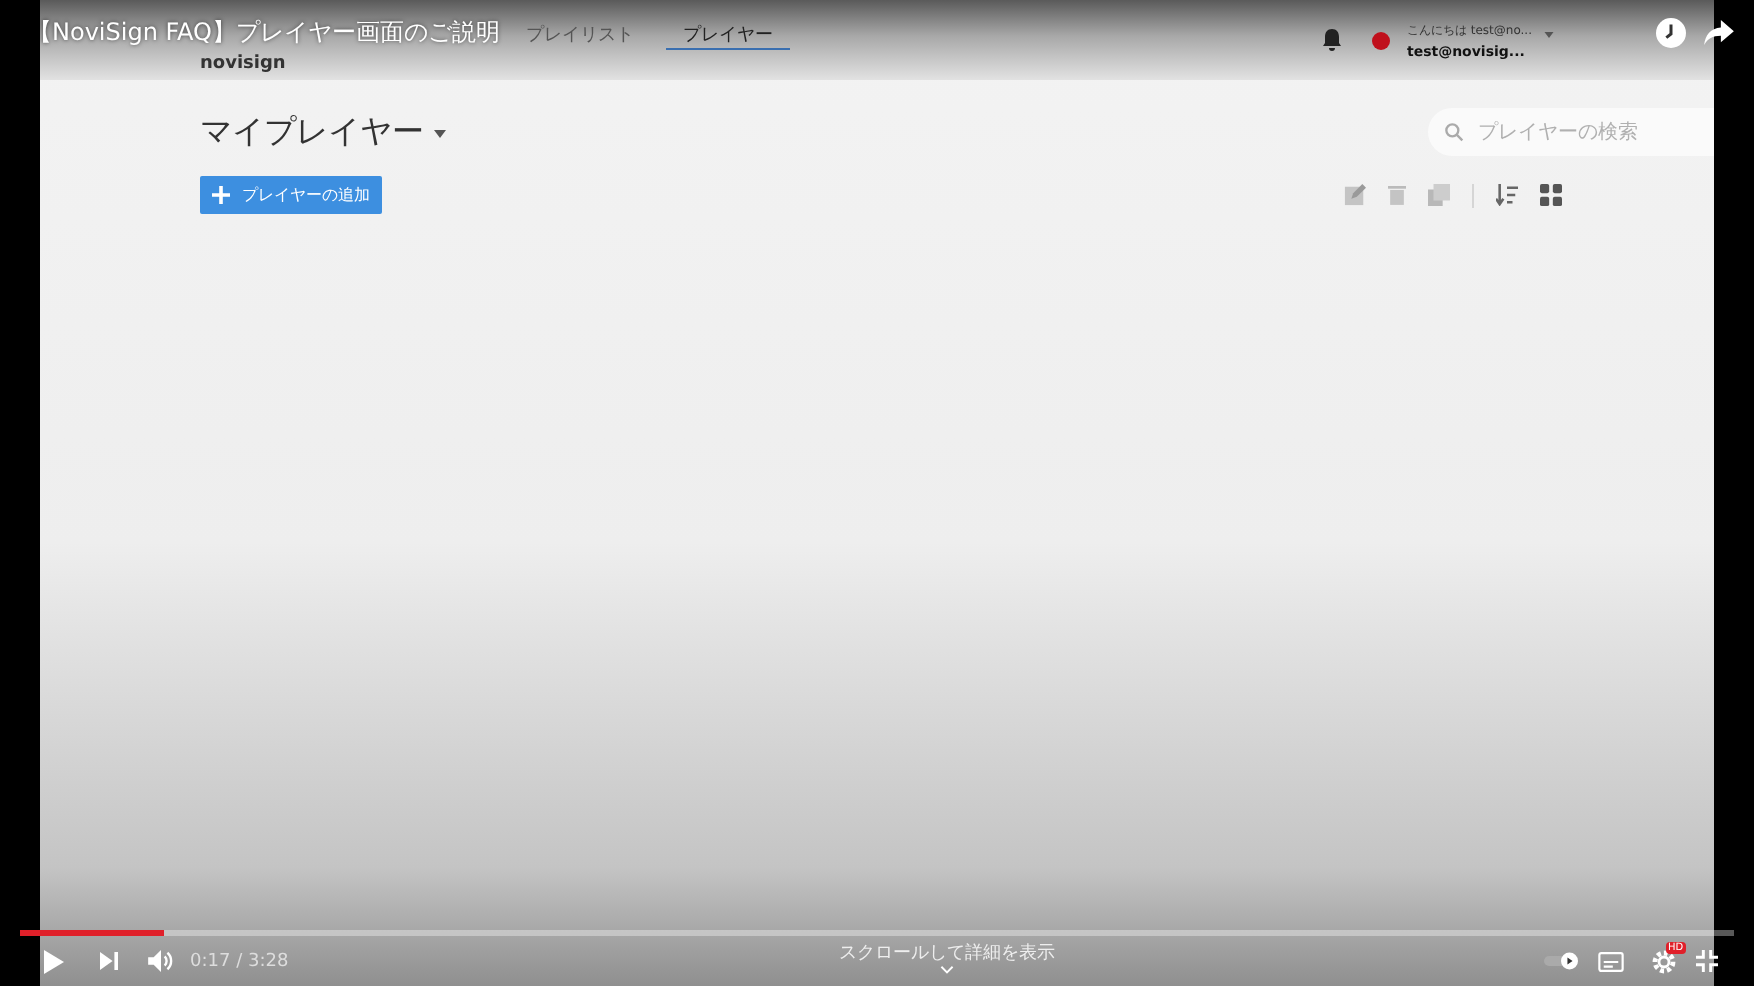 Image resolution: width=1754 pixels, height=986 pixels. Describe the element at coordinates (1332, 40) in the screenshot. I see `bell-icon` at that location.